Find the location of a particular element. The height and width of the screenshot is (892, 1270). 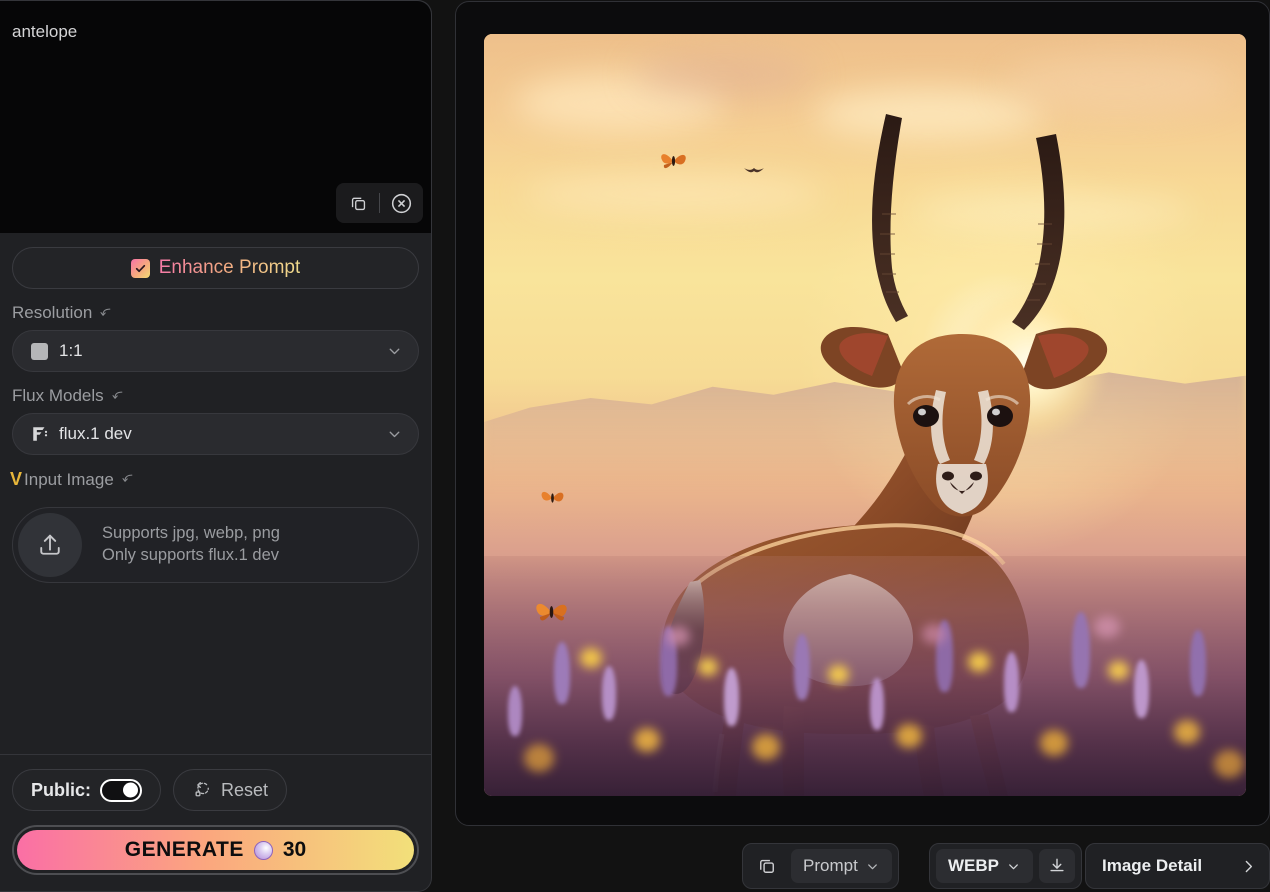

export-toolbar-group: WEBP is located at coordinates (1005, 866).